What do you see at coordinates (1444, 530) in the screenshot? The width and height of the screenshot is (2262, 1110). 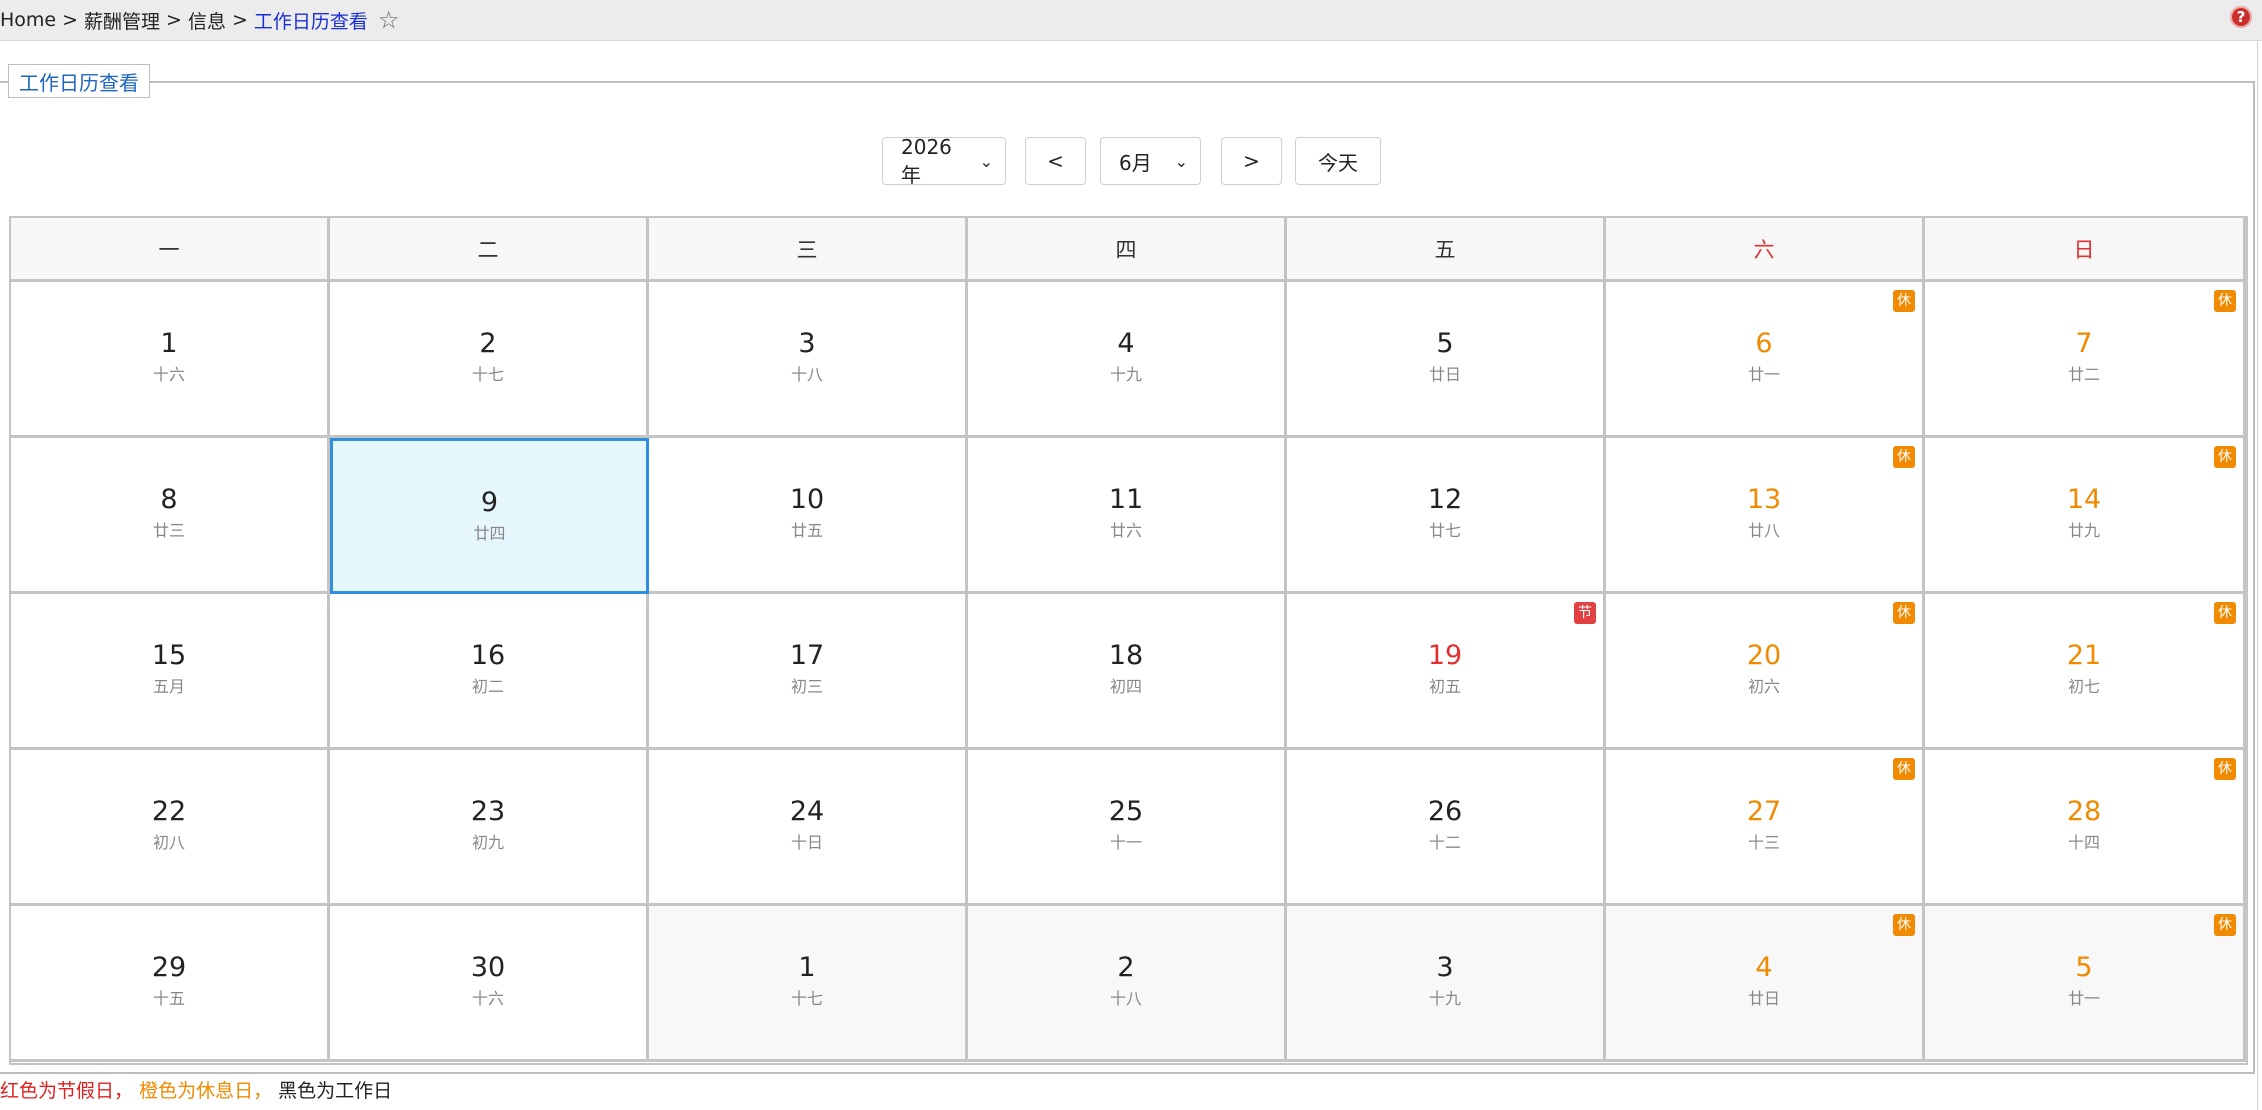 I see `lunar-date: 廿七` at bounding box center [1444, 530].